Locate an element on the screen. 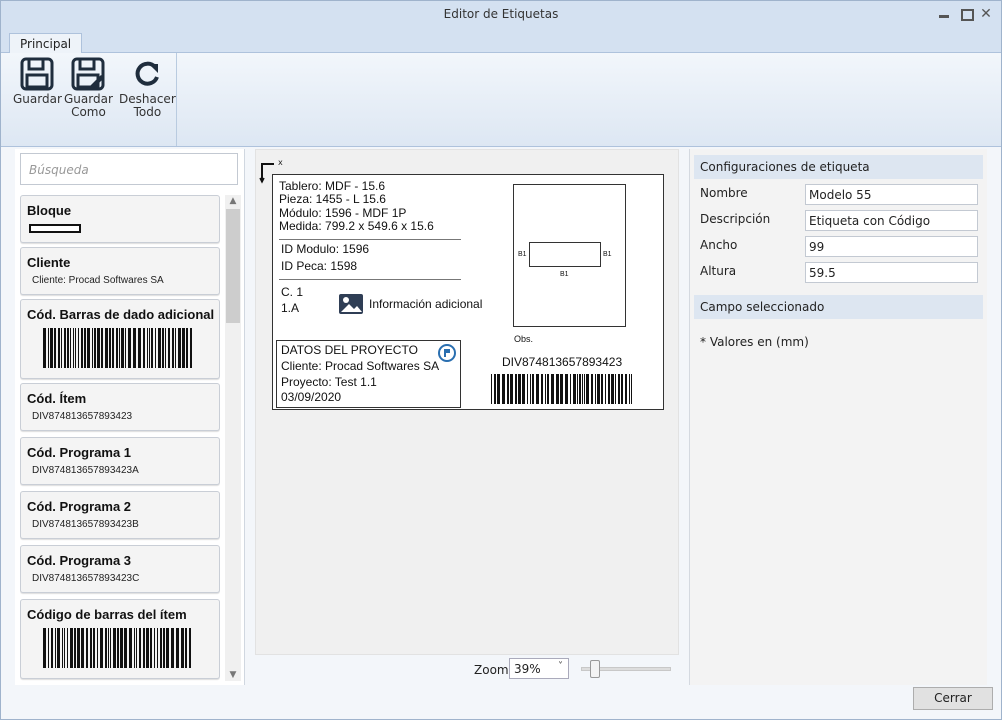 This screenshot has height=720, width=1002. scroll-up-icon: ▲ is located at coordinates (233, 201).